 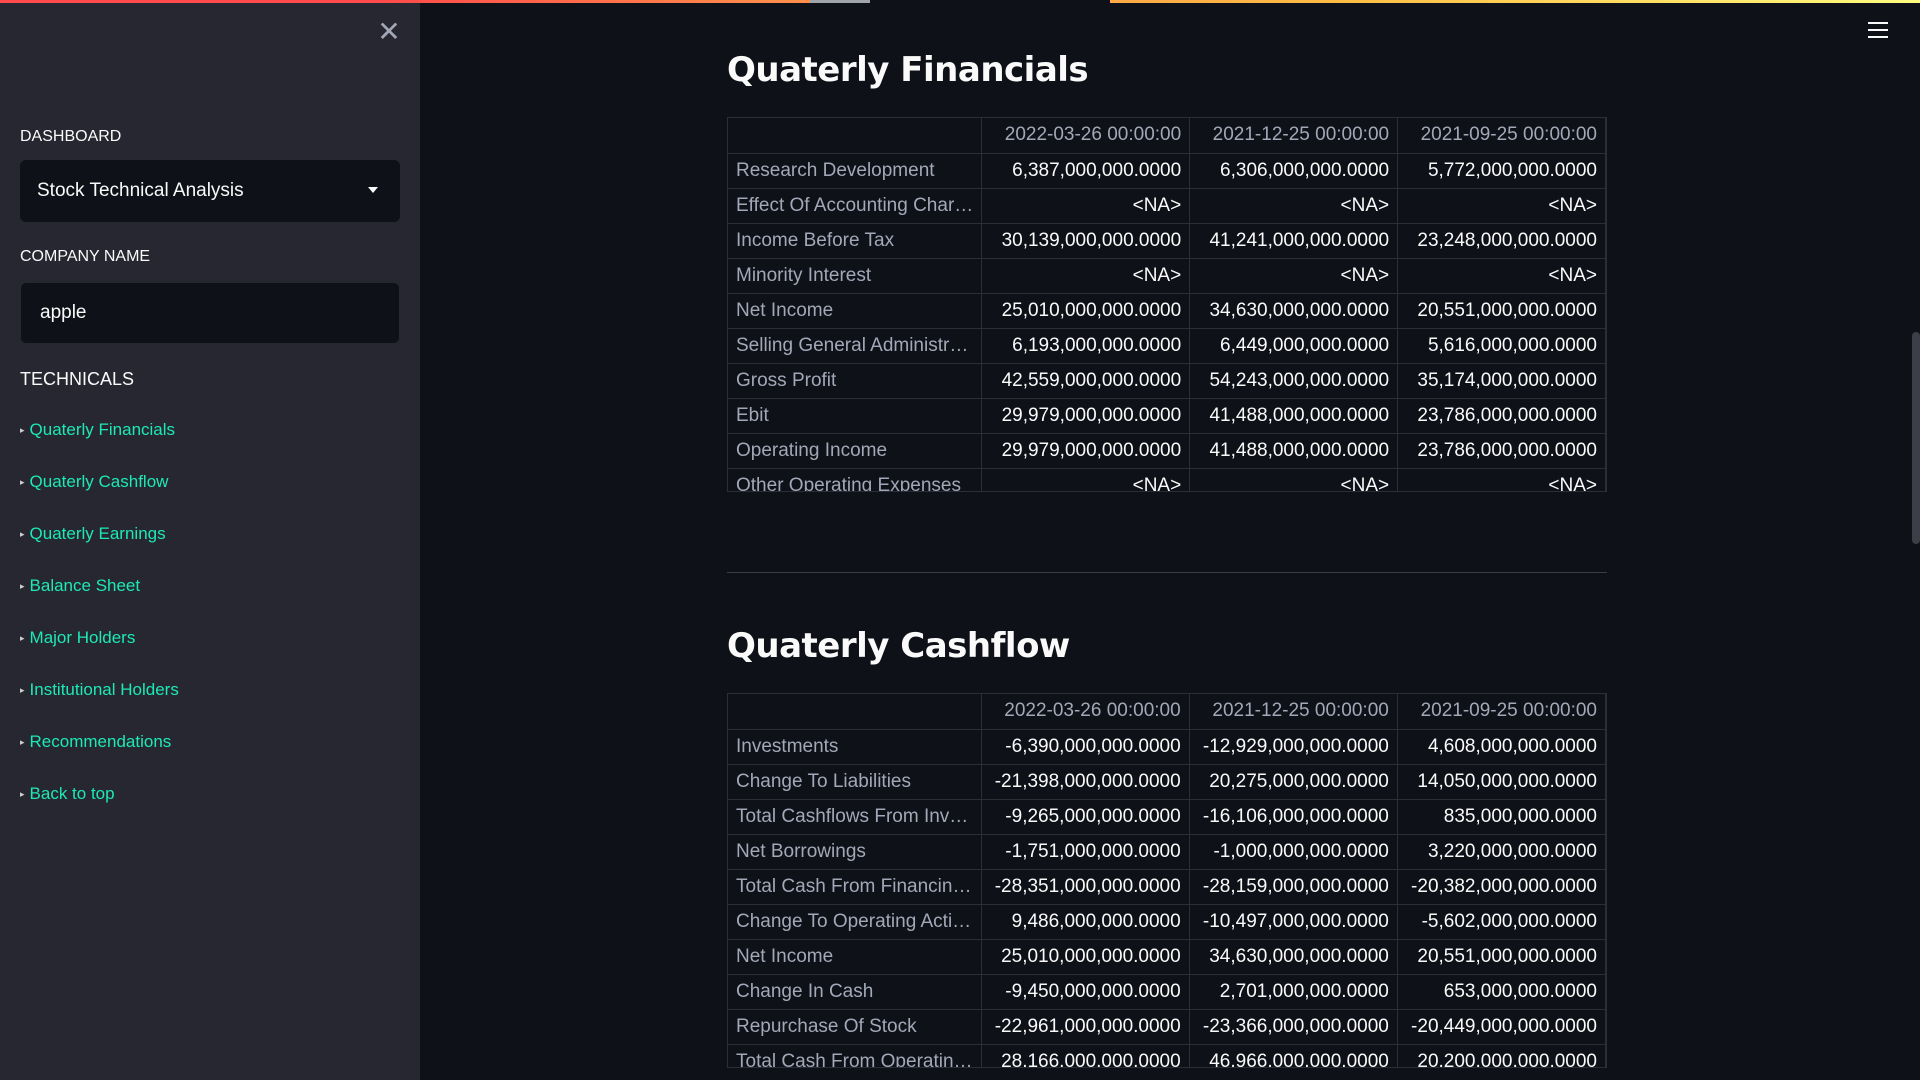 What do you see at coordinates (104, 689) in the screenshot?
I see `nav-link-label: Institutional Holders` at bounding box center [104, 689].